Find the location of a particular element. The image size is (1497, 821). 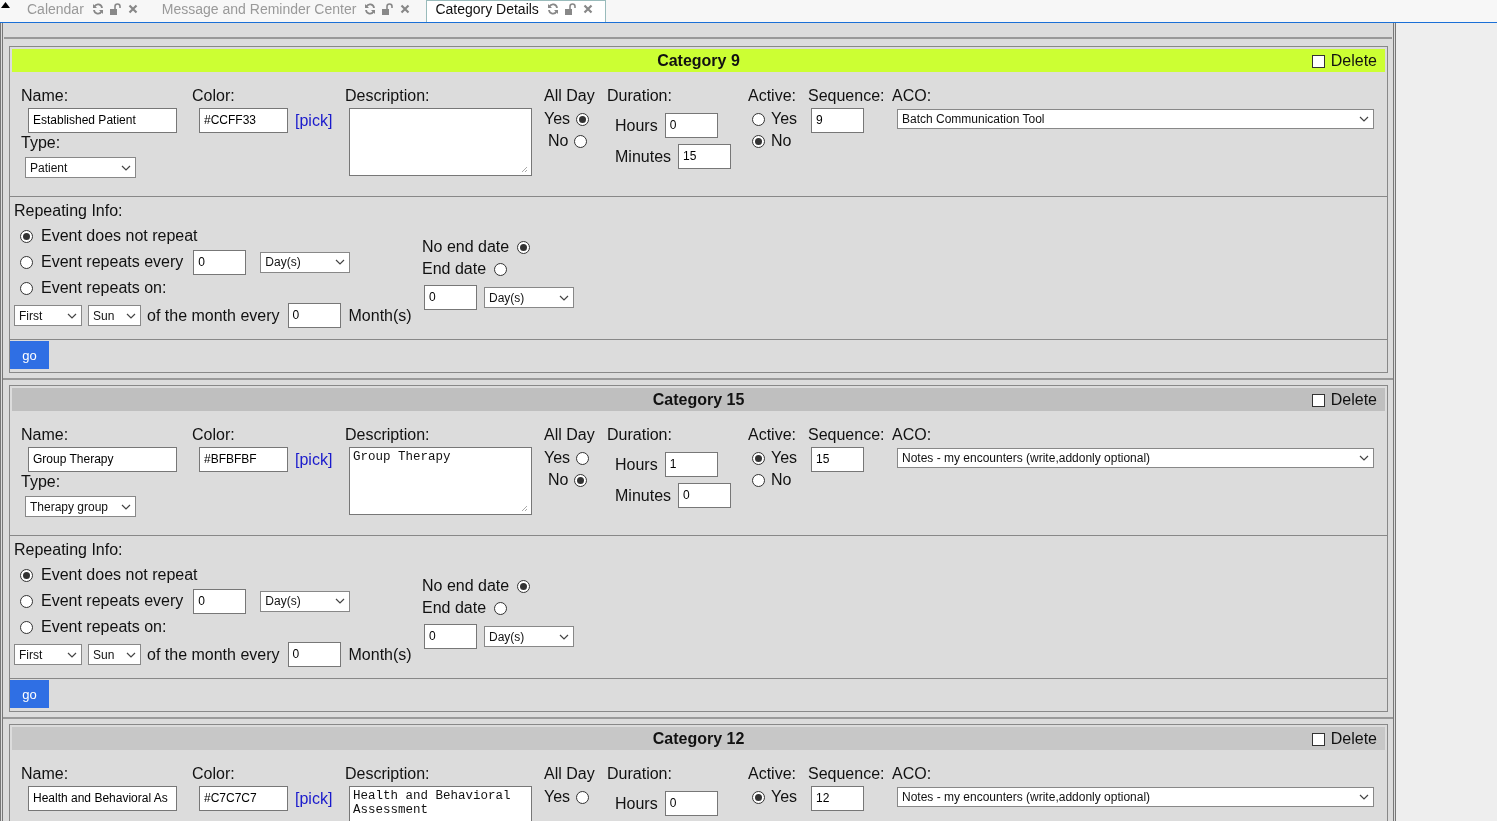

hours-field: 1 is located at coordinates (691, 464).